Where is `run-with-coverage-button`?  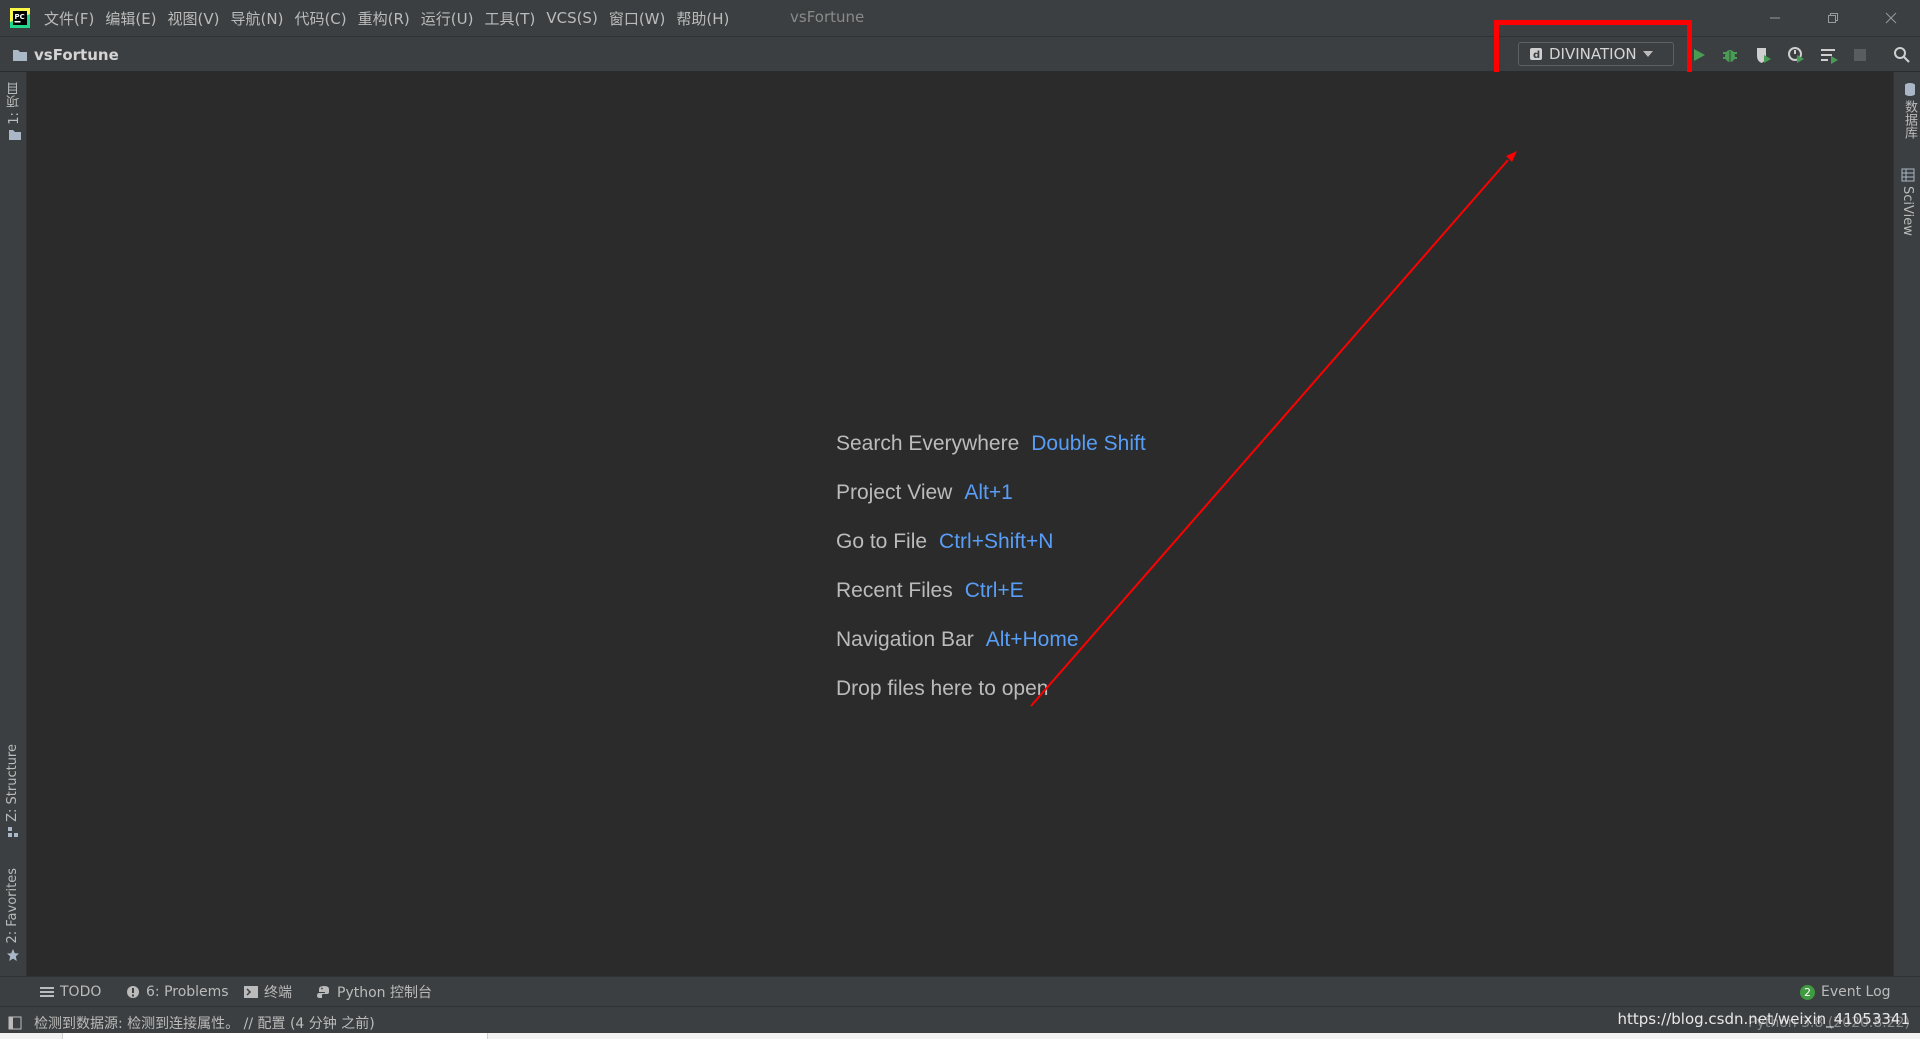 run-with-coverage-button is located at coordinates (1763, 55).